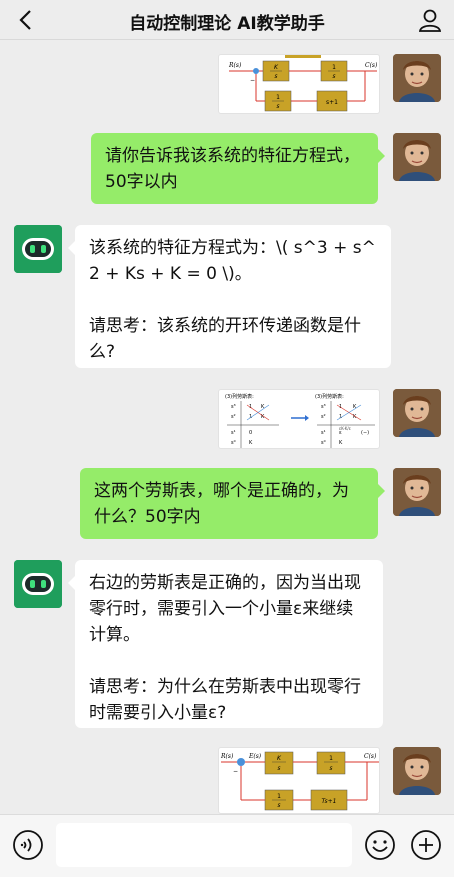 The height and width of the screenshot is (877, 454). Describe the element at coordinates (323, 443) in the screenshot. I see `routh-row-s0-right: s⁰` at that location.